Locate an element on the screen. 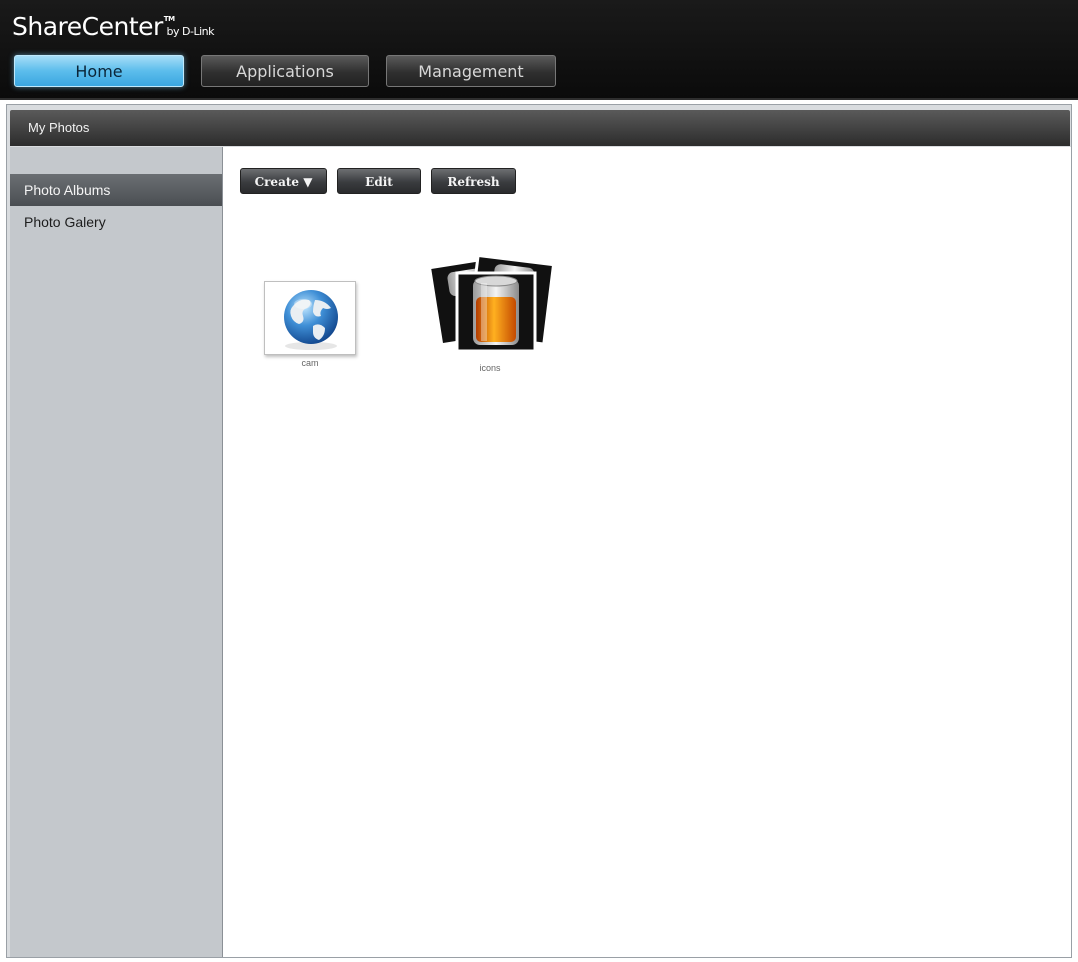 The height and width of the screenshot is (962, 1078). album-label-icons: icons is located at coordinates (490, 368).